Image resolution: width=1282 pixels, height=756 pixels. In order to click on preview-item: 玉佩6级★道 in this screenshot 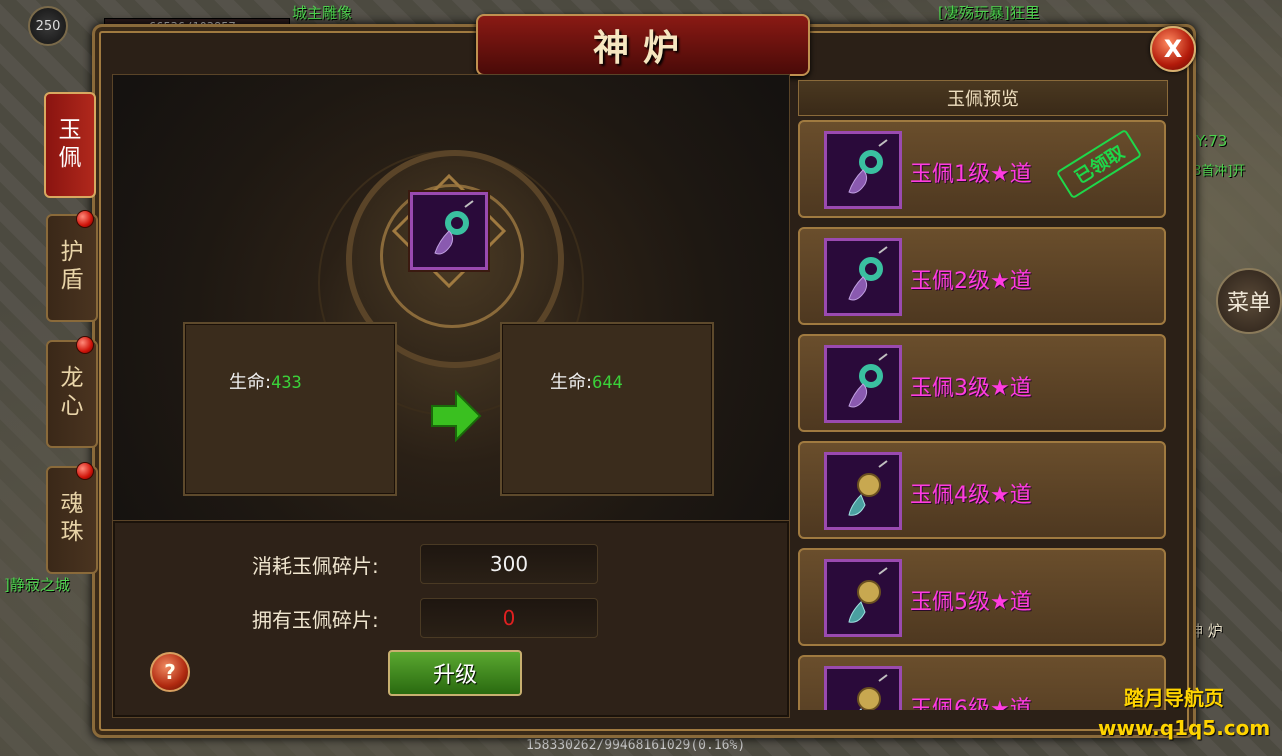, I will do `click(982, 682)`.